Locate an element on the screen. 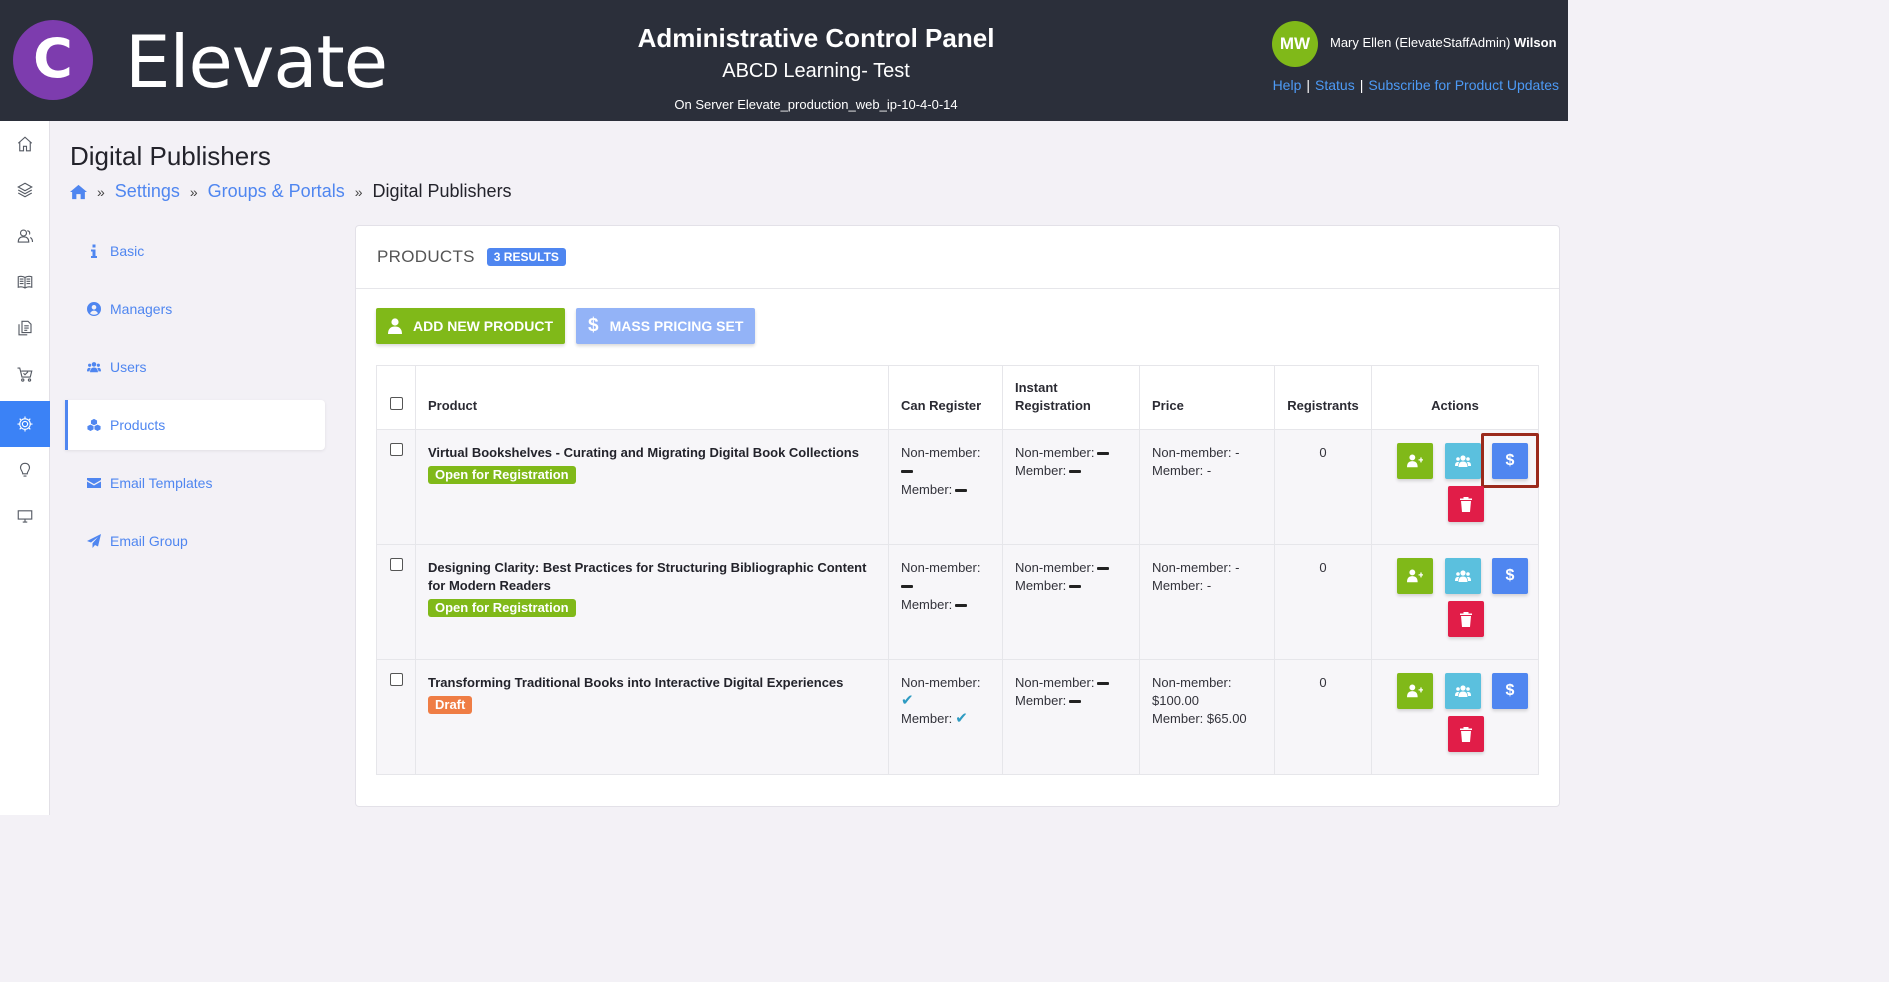 Image resolution: width=1889 pixels, height=982 pixels. book-icon is located at coordinates (25, 282).